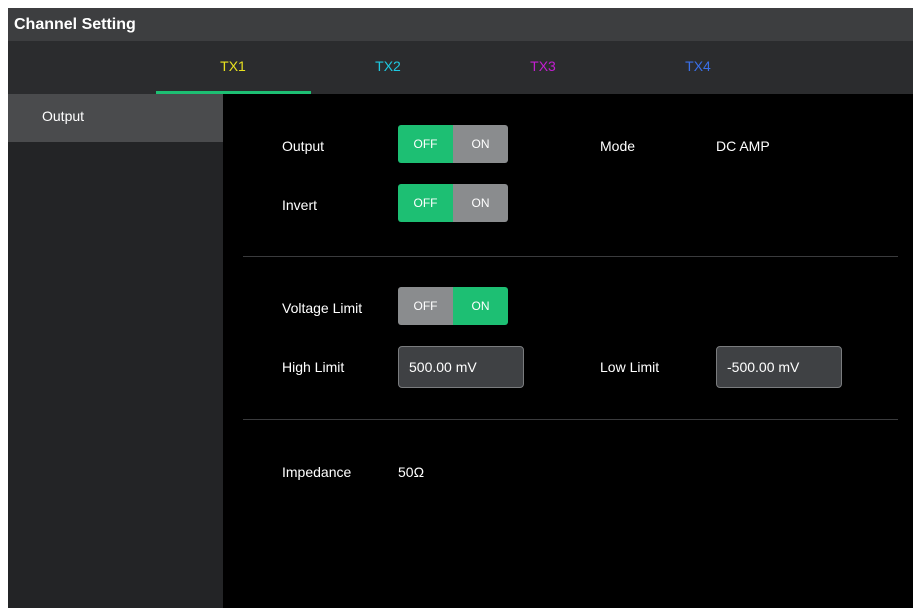 The width and height of the screenshot is (913, 608). What do you see at coordinates (461, 367) in the screenshot?
I see `high-limit-input: 500.00 mV` at bounding box center [461, 367].